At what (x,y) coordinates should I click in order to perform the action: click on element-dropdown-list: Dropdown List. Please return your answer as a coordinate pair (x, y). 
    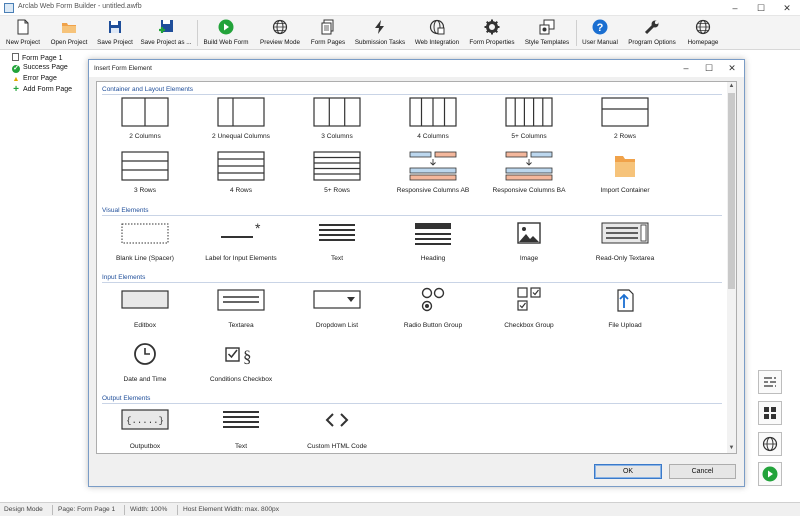
    Looking at the image, I should click on (337, 311).